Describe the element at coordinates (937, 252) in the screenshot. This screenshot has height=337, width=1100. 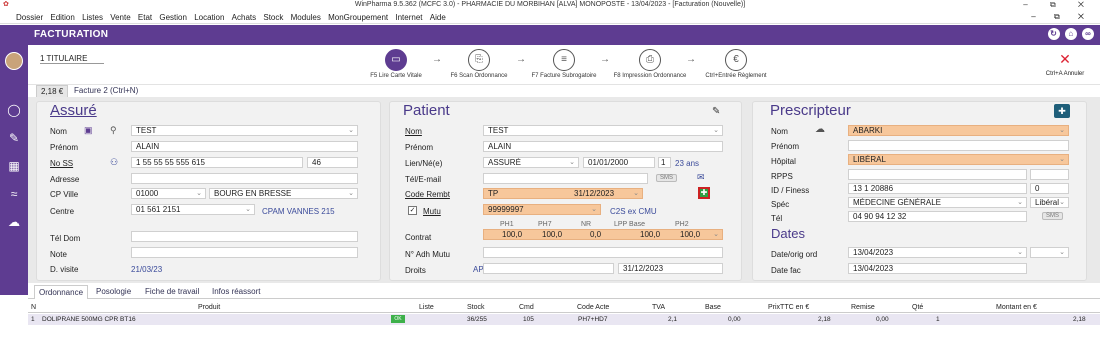
I see `dateord-field: 13/04/2023 ⌄` at that location.